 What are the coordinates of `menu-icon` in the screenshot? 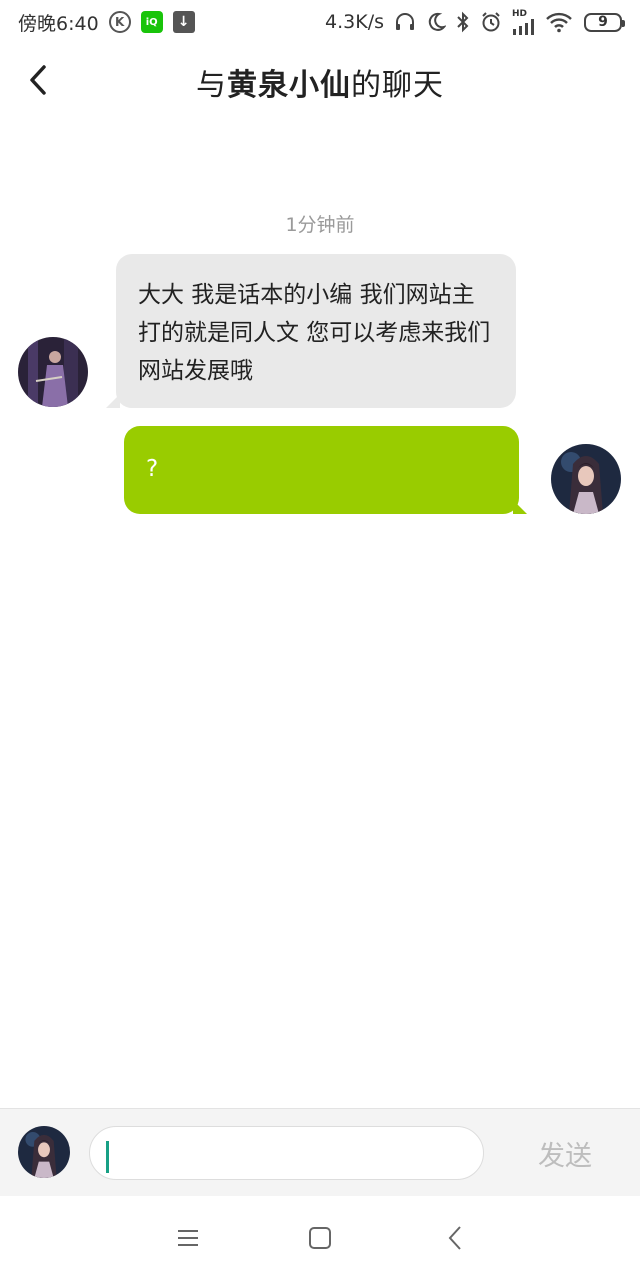 It's located at (188, 1238).